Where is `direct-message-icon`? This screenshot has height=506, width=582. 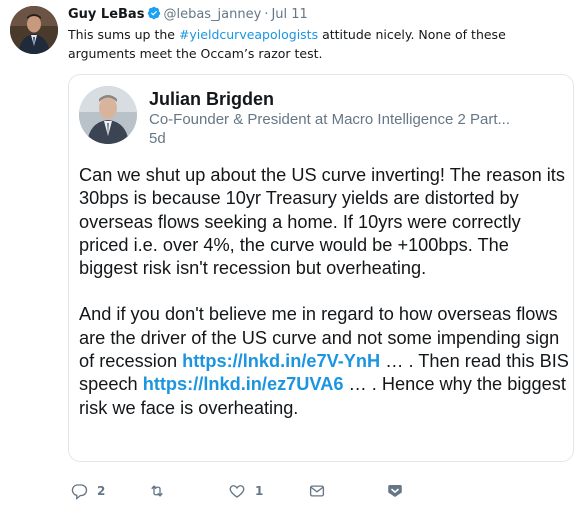
direct-message-icon is located at coordinates (317, 491).